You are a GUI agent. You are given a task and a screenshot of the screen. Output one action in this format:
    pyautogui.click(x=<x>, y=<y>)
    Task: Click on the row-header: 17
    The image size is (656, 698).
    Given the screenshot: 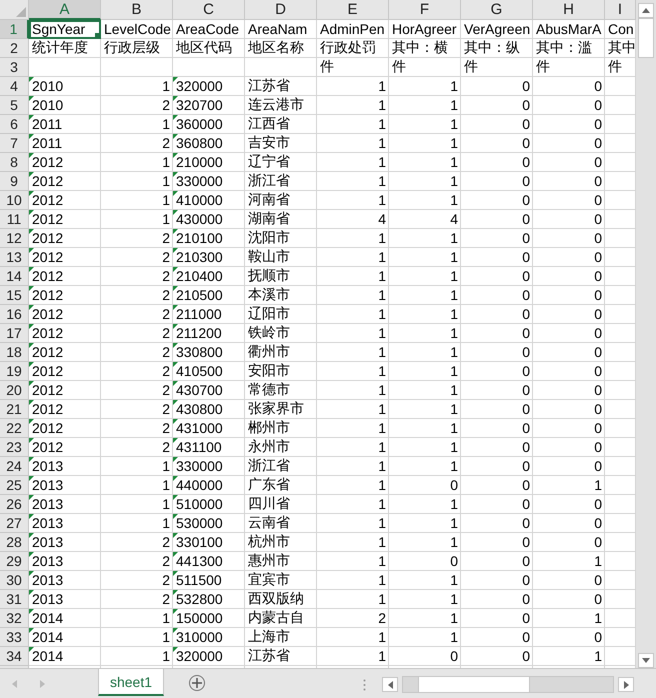 What is the action you would take?
    pyautogui.click(x=14, y=333)
    